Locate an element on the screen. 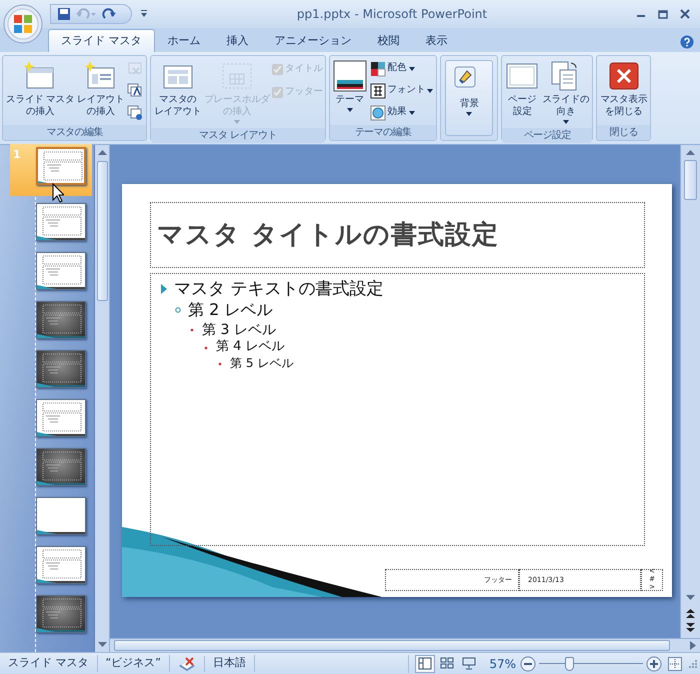  close-icon is located at coordinates (685, 14).